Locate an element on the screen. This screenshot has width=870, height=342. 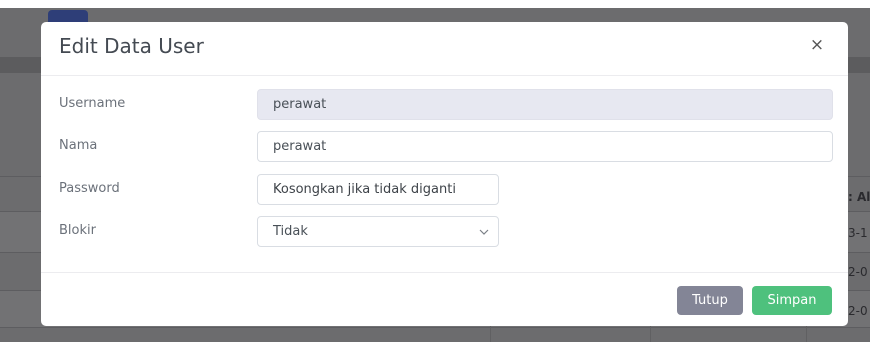
background-table-header: : Al is located at coordinates (859, 197).